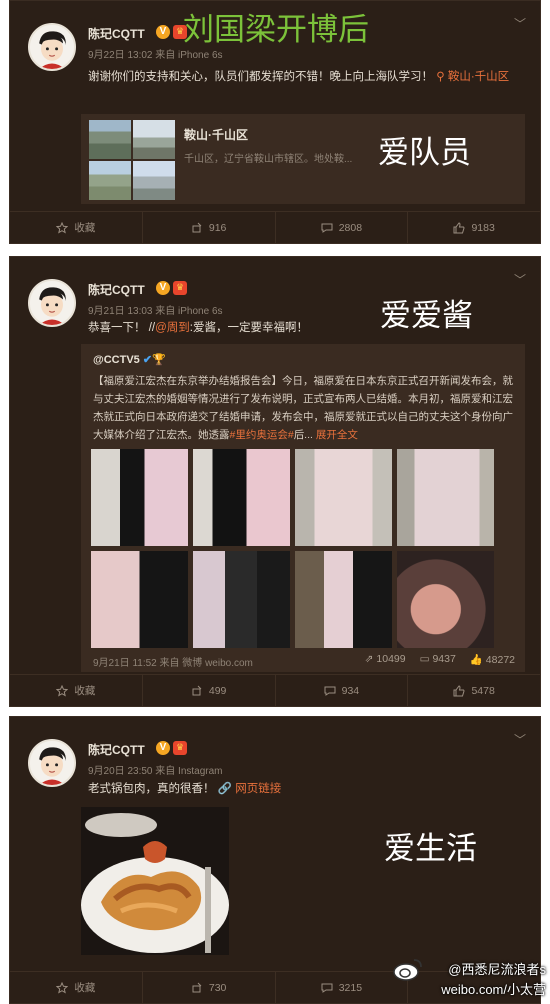 This screenshot has width=550, height=1004. What do you see at coordinates (208, 227) in the screenshot?
I see `repost-button: 916` at bounding box center [208, 227].